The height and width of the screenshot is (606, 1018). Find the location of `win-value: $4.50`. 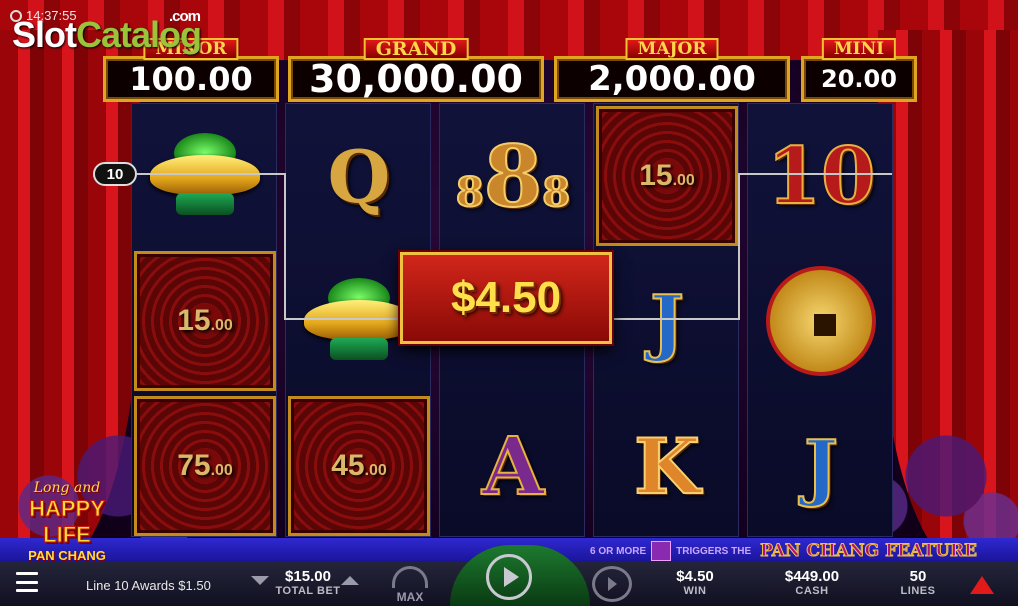

win-value: $4.50 is located at coordinates (695, 576).